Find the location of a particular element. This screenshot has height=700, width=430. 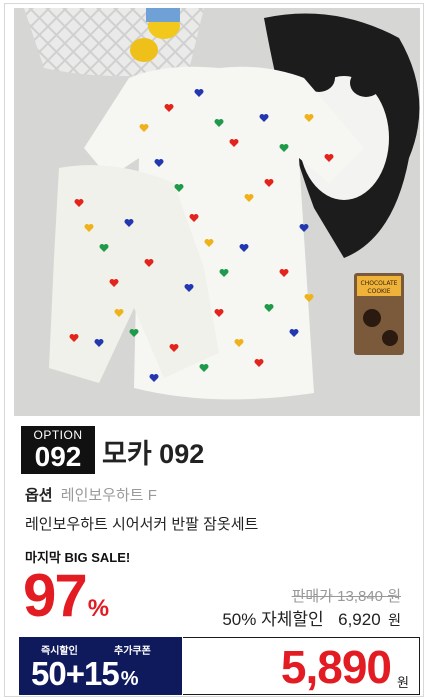

option-key: 옵션 is located at coordinates (39, 495).